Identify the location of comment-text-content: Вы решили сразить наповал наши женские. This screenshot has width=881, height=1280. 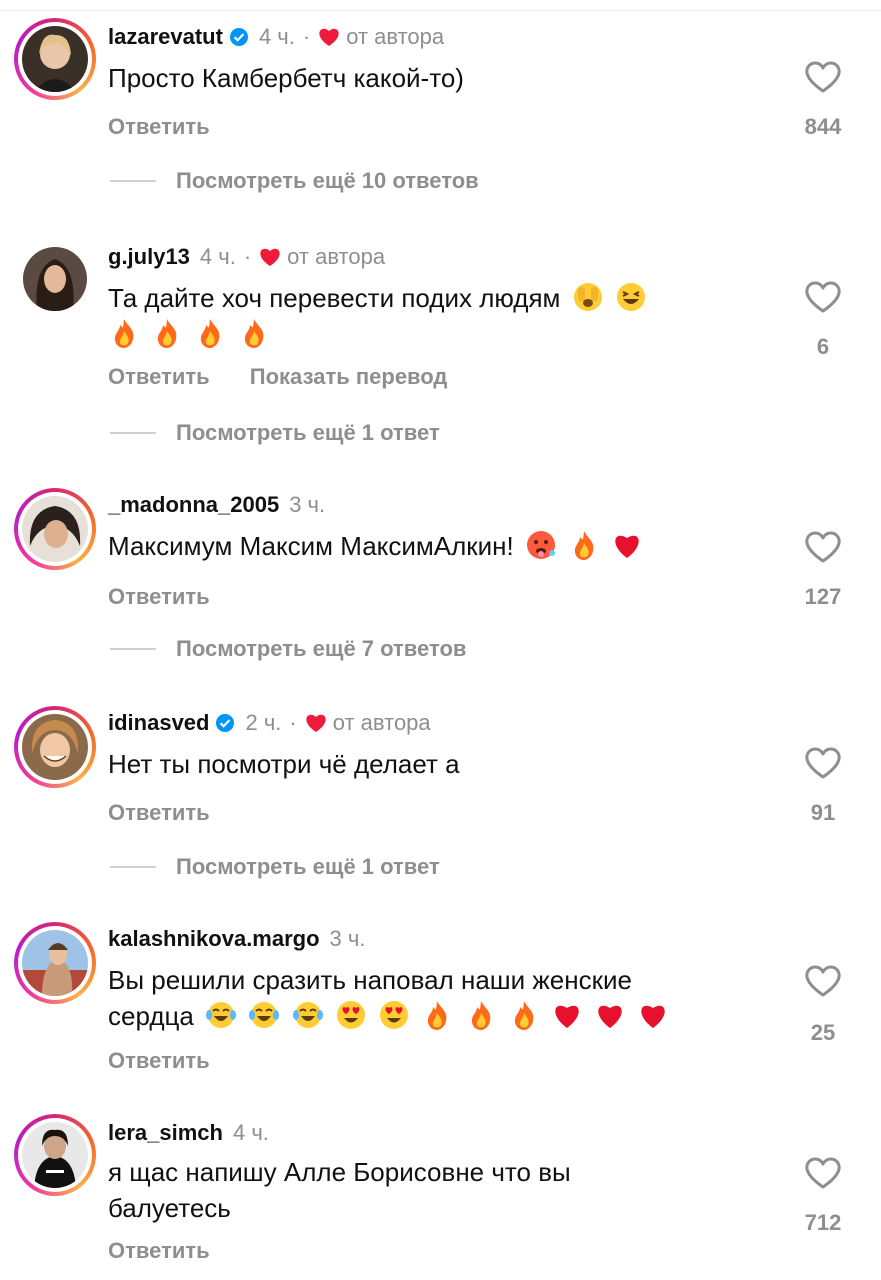
(370, 980).